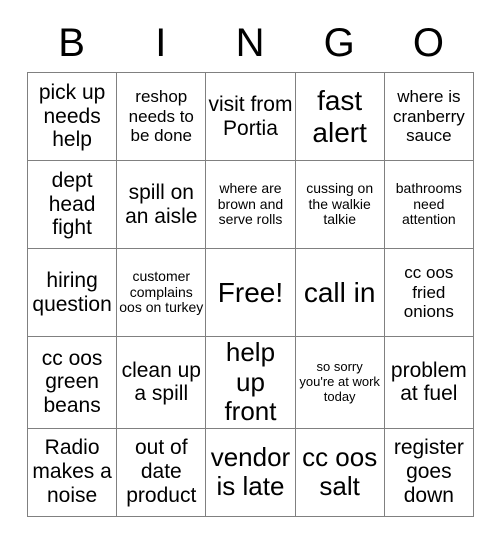 The width and height of the screenshot is (500, 544). I want to click on bingo-cell-label: hiring question, so click(72, 292).